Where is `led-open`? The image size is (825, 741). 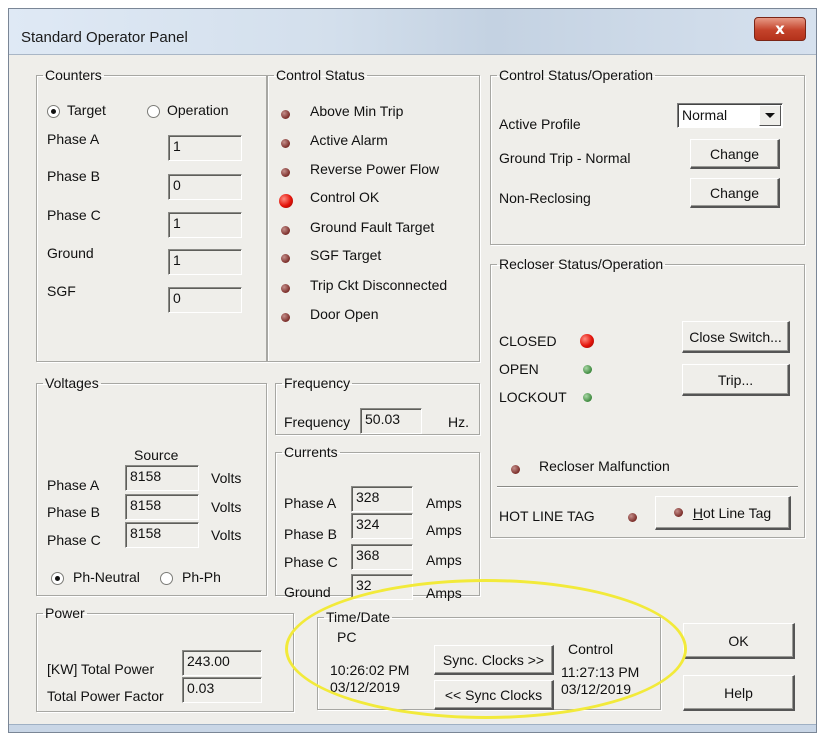 led-open is located at coordinates (587, 369).